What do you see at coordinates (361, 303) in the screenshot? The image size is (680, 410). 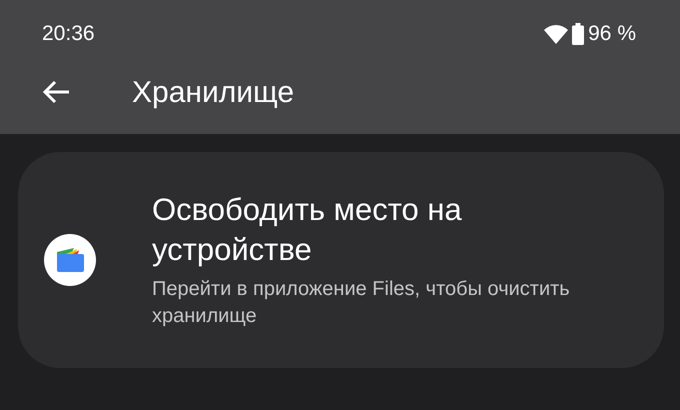 I see `card-subtitle: Перейти в приложение Files, чтобы очистить хранилище` at bounding box center [361, 303].